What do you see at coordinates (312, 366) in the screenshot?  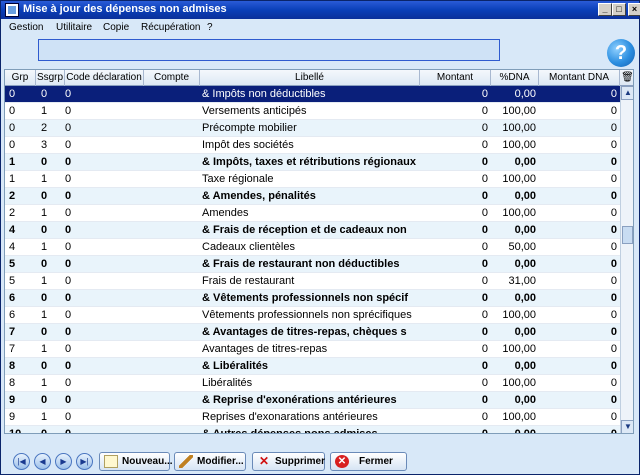 I see `table-row: 8 0 0 & Libéralités 0 0,00 0` at bounding box center [312, 366].